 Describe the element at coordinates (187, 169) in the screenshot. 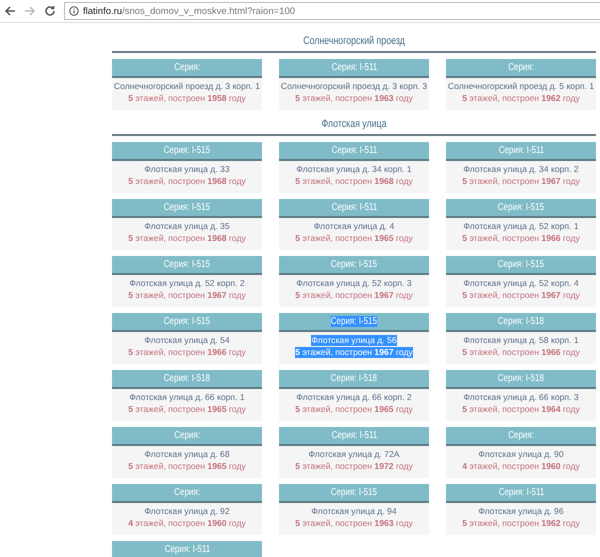

I see `house-address: Флотская улица д. 33` at that location.